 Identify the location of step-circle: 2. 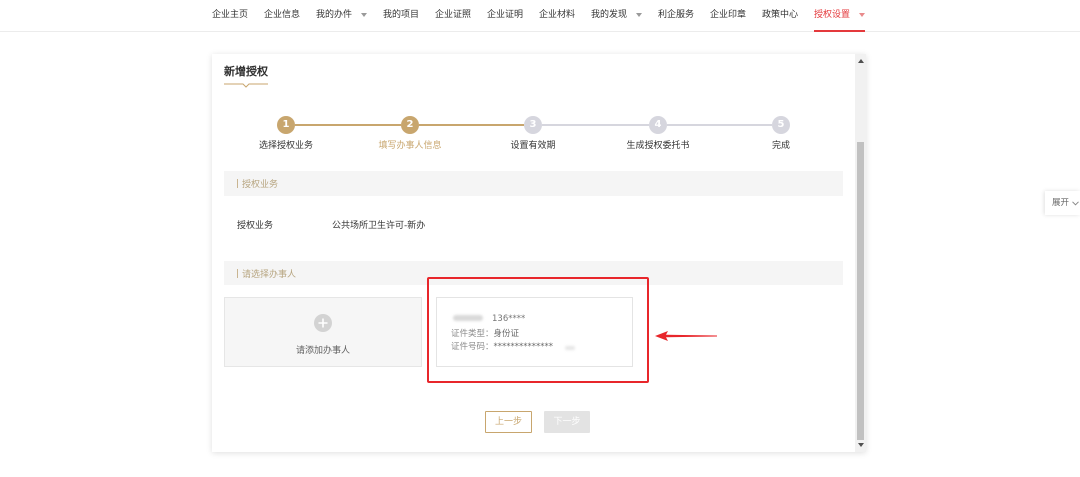
(410, 125).